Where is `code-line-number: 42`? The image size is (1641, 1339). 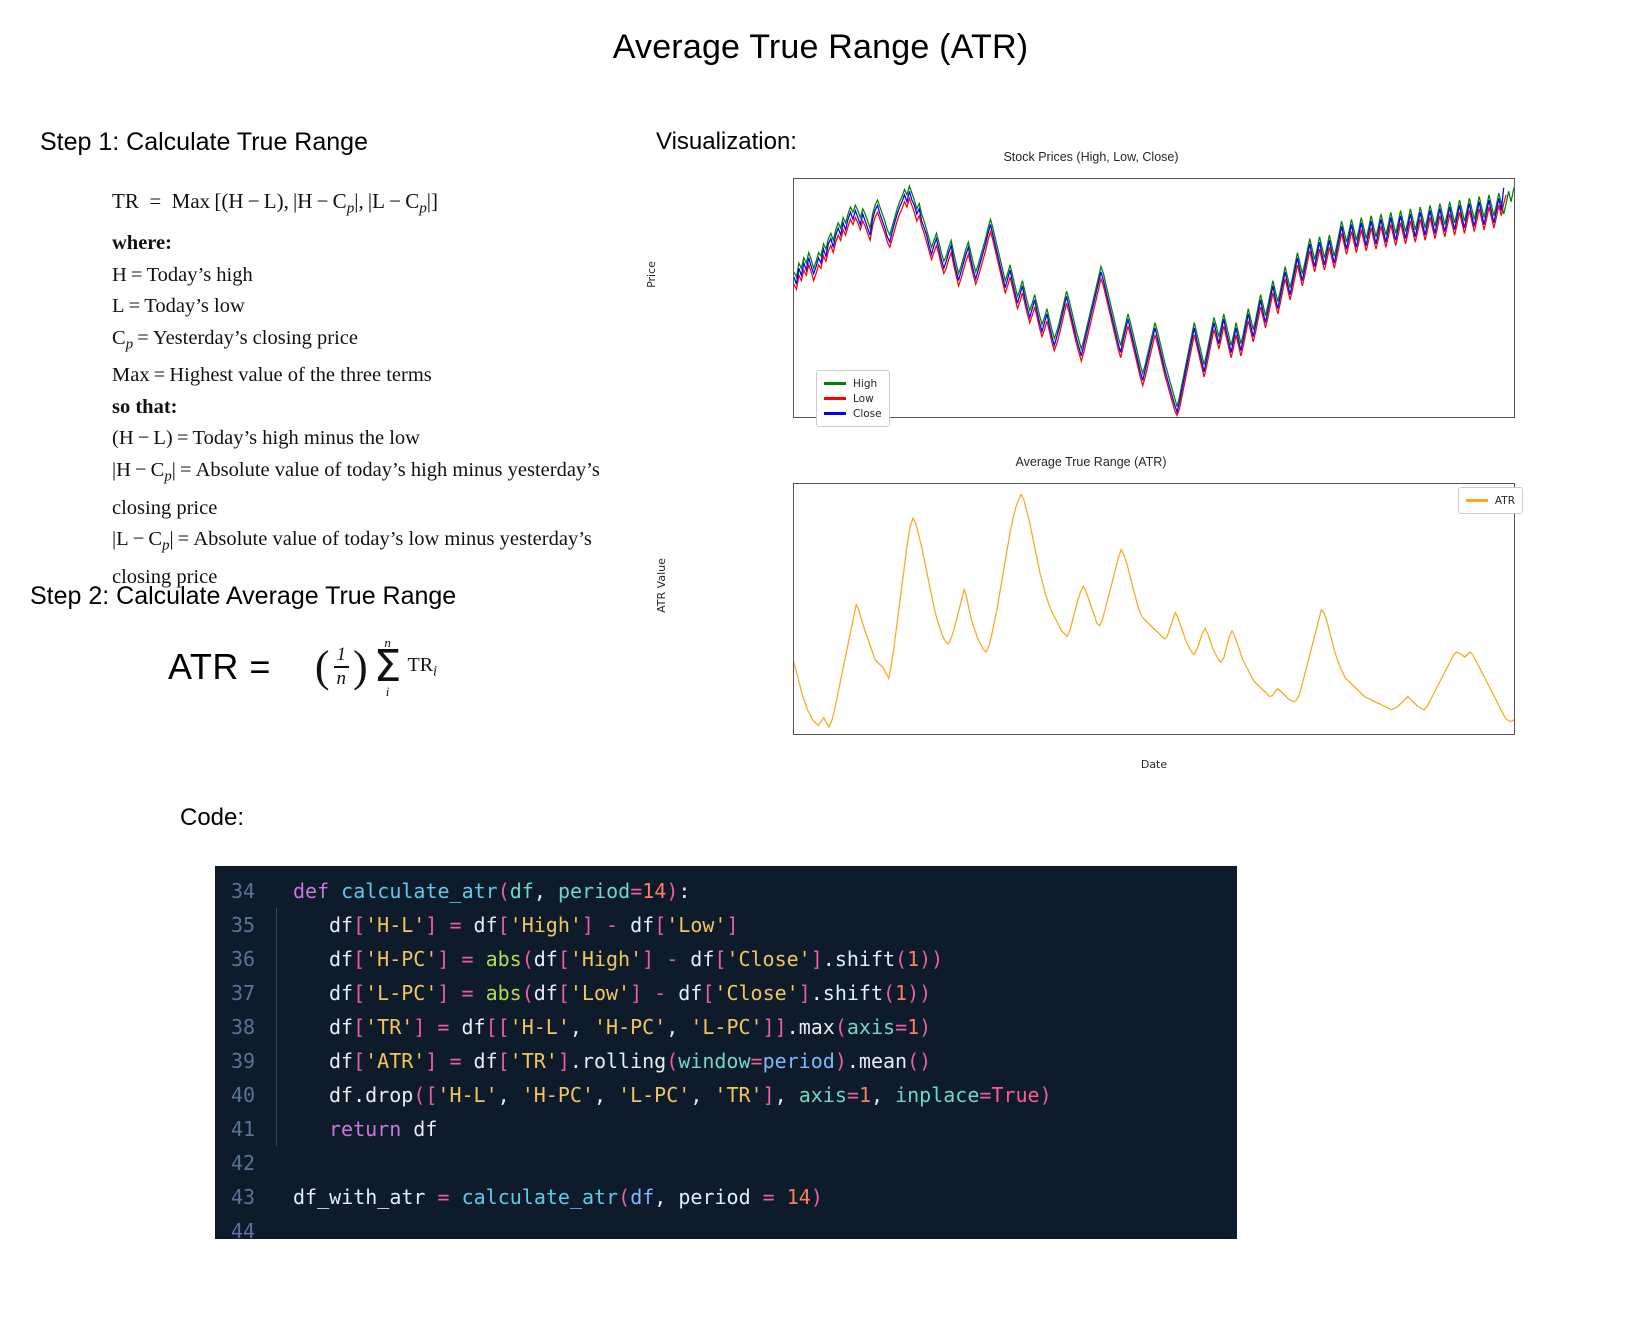 code-line-number: 42 is located at coordinates (243, 1163).